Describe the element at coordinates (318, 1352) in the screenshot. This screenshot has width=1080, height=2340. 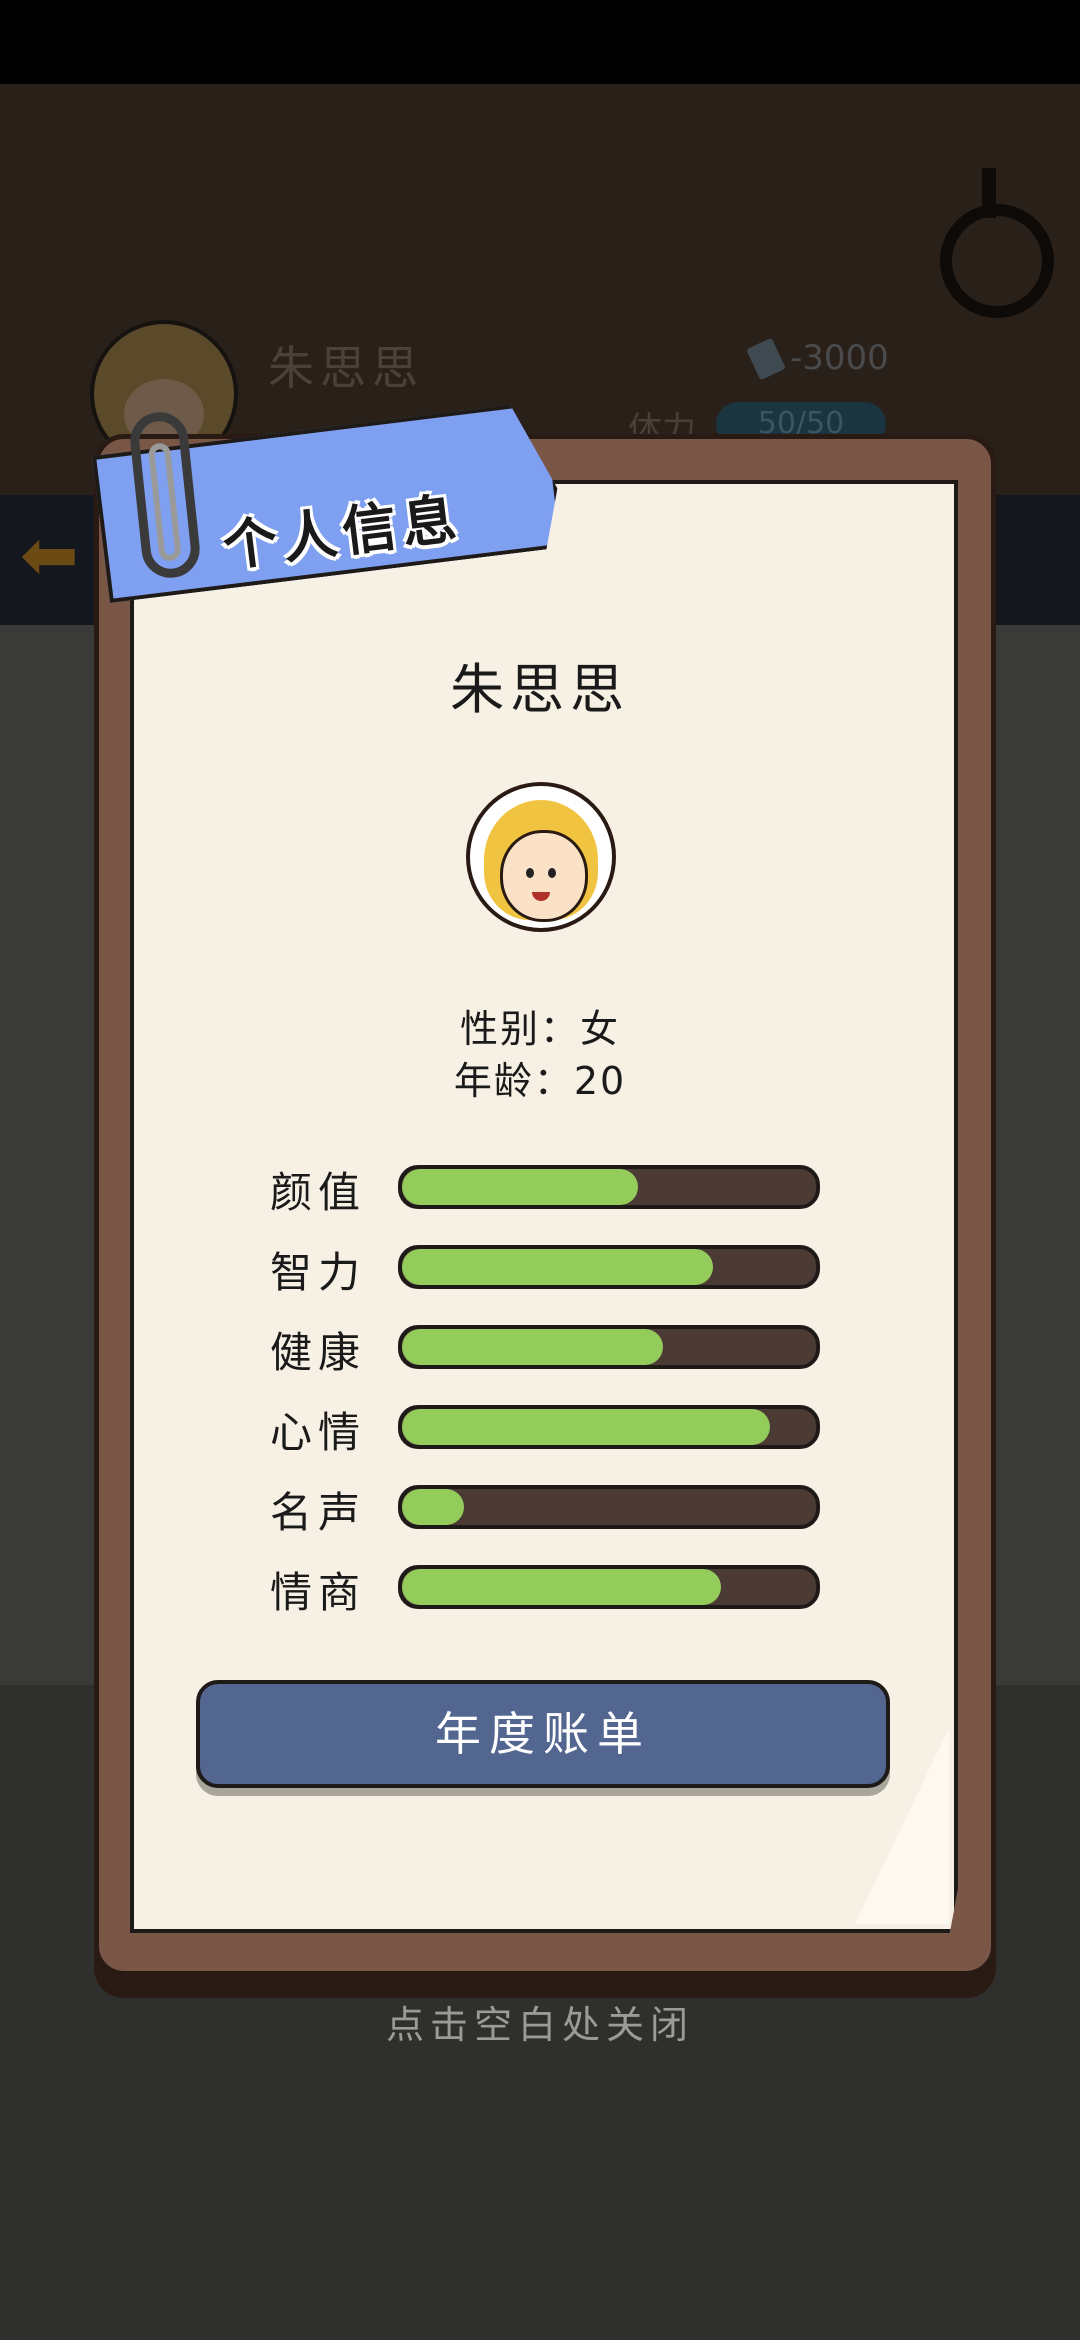
I see `stat-label: 健康` at that location.